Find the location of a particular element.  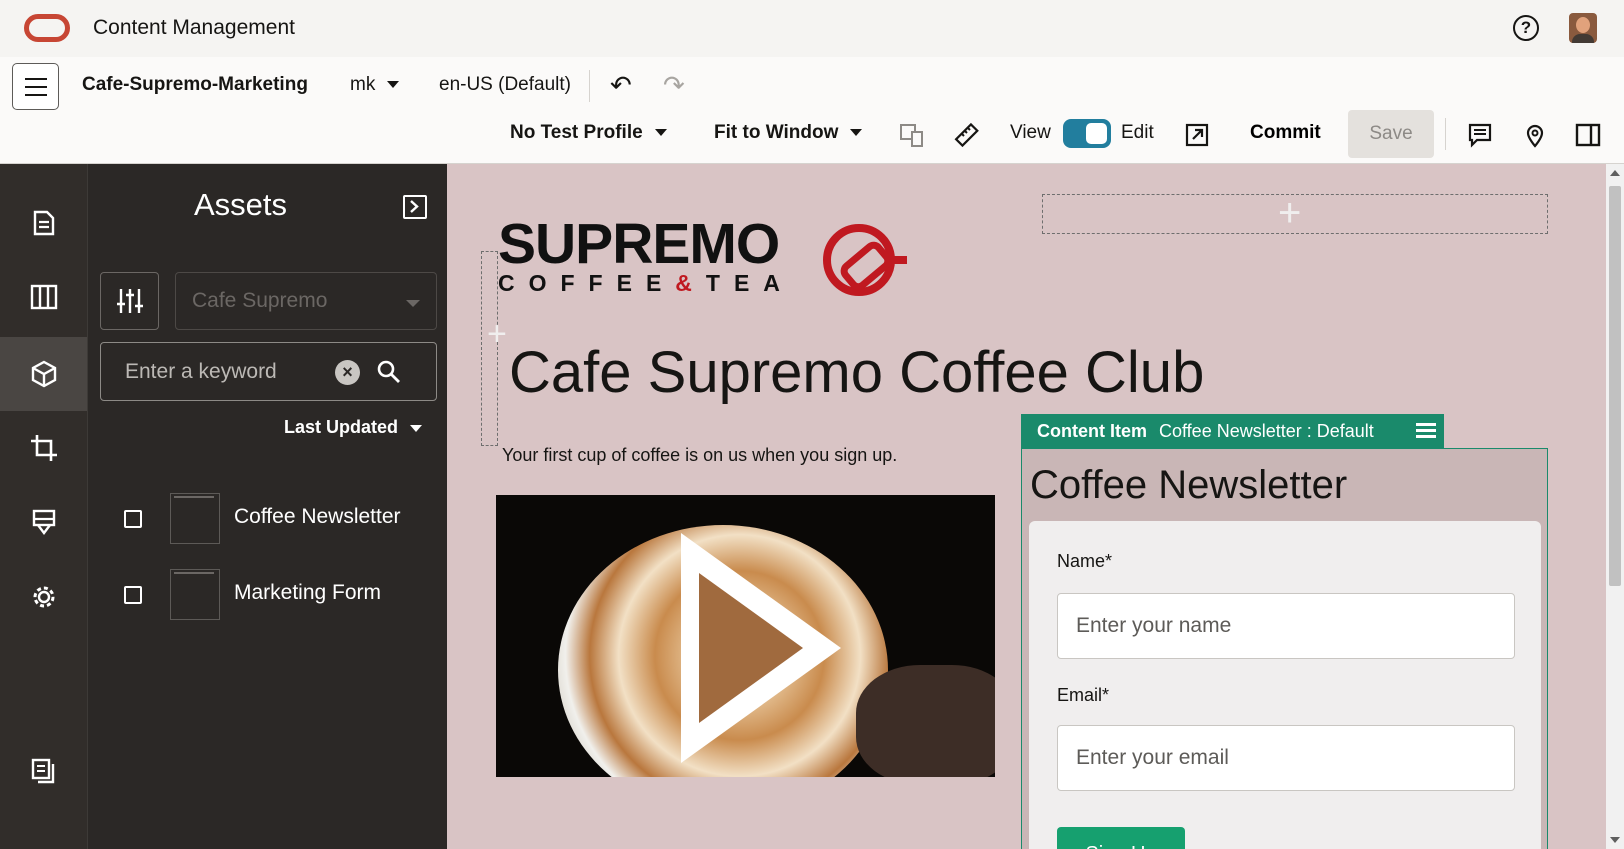

locale-label: en-US (Default) is located at coordinates (505, 85).